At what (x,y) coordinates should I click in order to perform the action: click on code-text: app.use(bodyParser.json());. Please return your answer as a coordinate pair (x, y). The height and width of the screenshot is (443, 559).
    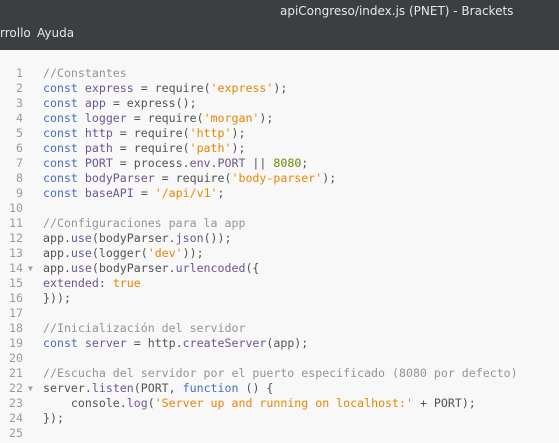
    Looking at the image, I should click on (137, 238).